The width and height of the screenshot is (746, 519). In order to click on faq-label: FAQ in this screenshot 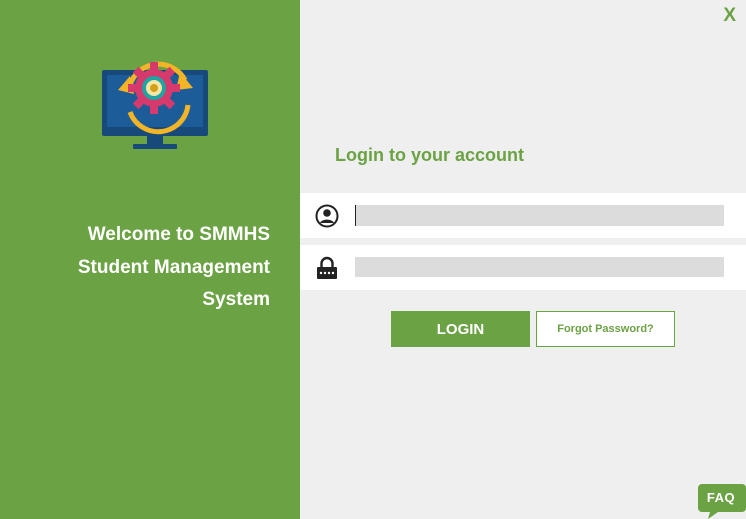, I will do `click(721, 497)`.